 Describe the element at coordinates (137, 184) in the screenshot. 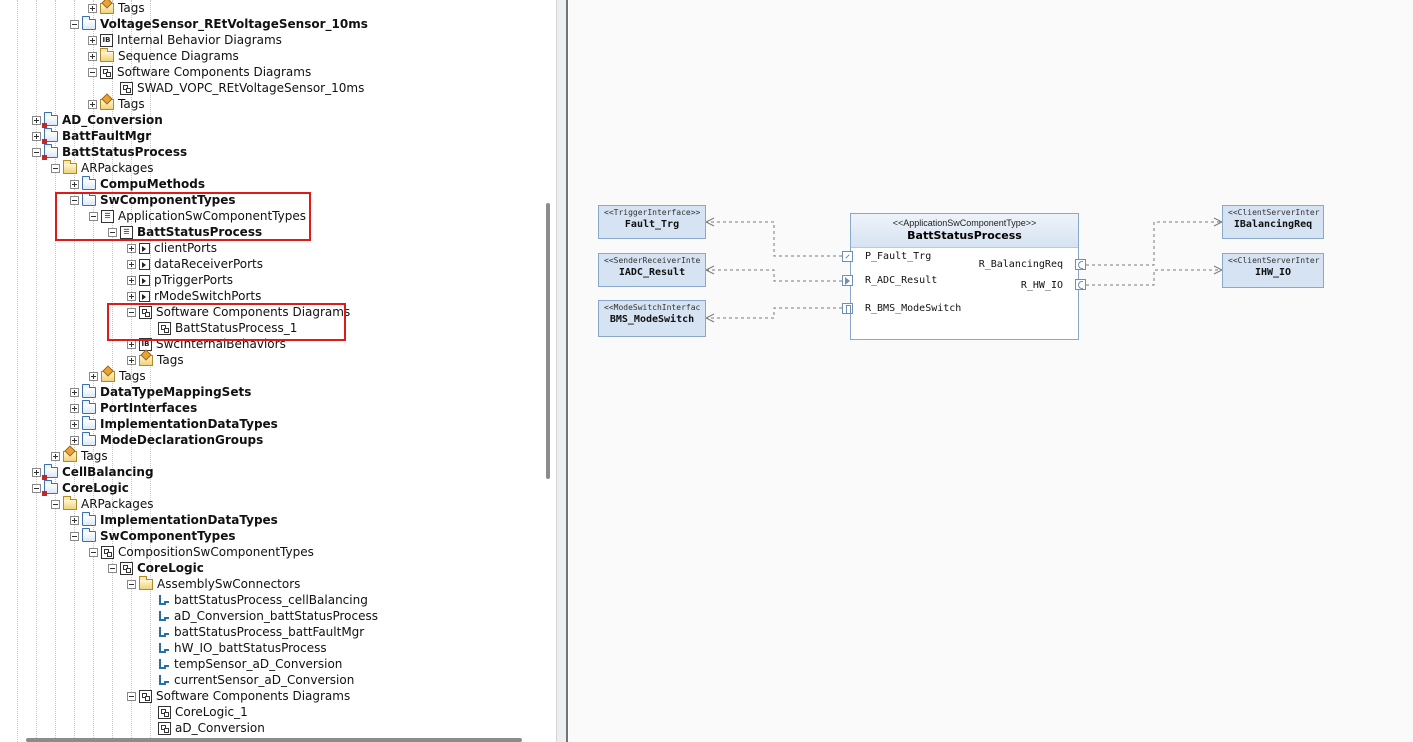

I see `tree-node: CompuMethods` at that location.